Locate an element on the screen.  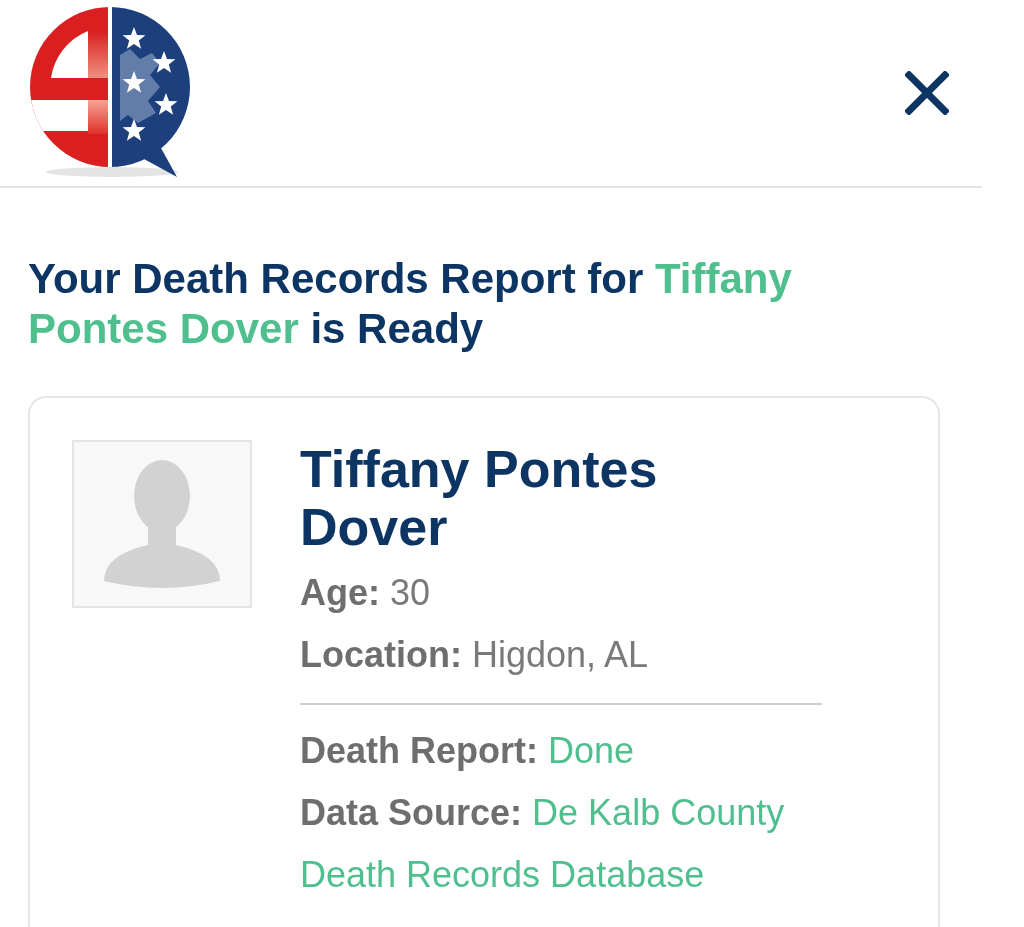
close-icon is located at coordinates (927, 93).